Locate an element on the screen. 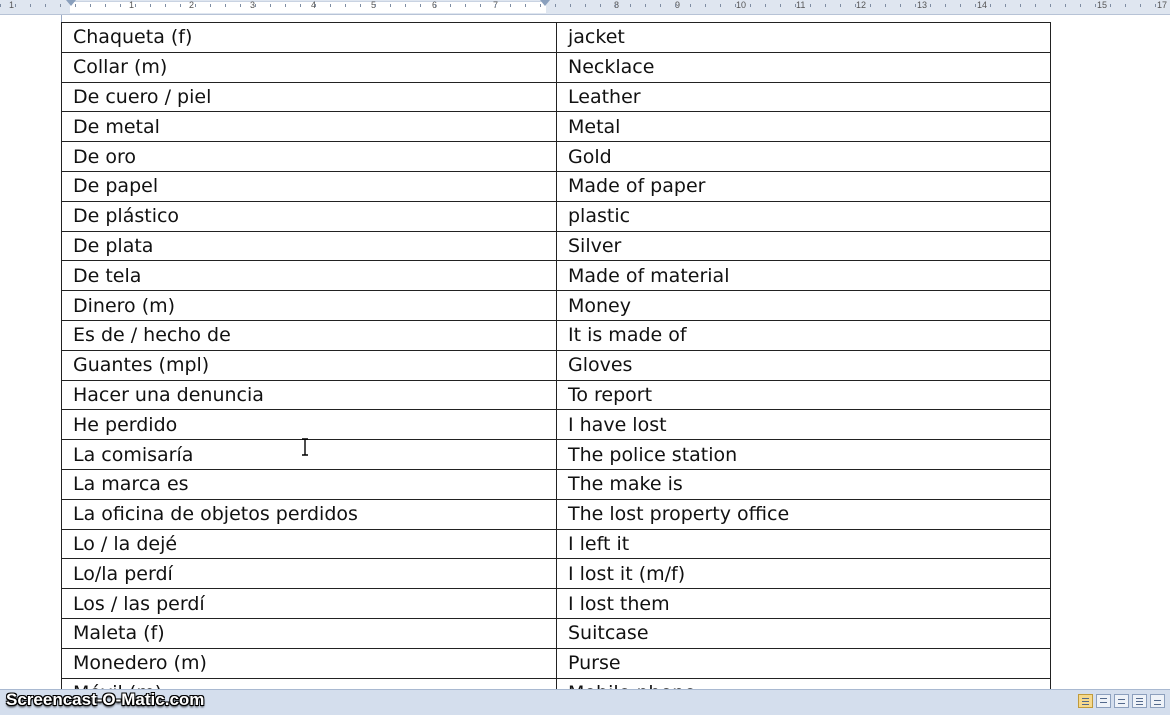 This screenshot has width=1170, height=715. table-row: Dinero (m) Money is located at coordinates (556, 305).